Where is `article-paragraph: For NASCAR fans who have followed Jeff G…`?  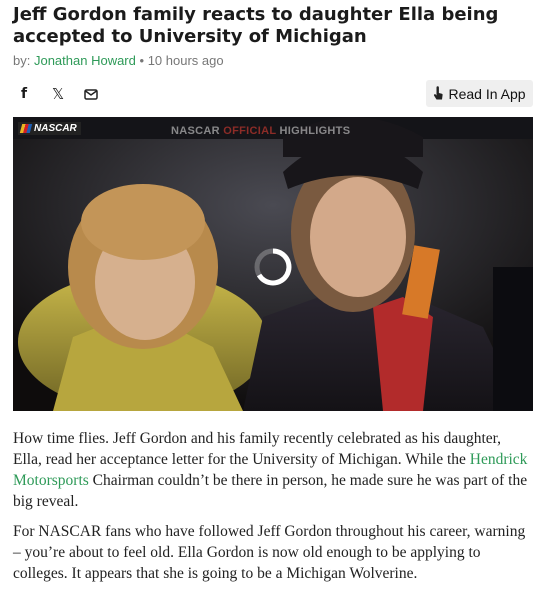
article-paragraph: For NASCAR fans who have followed Jeff G… is located at coordinates (269, 552).